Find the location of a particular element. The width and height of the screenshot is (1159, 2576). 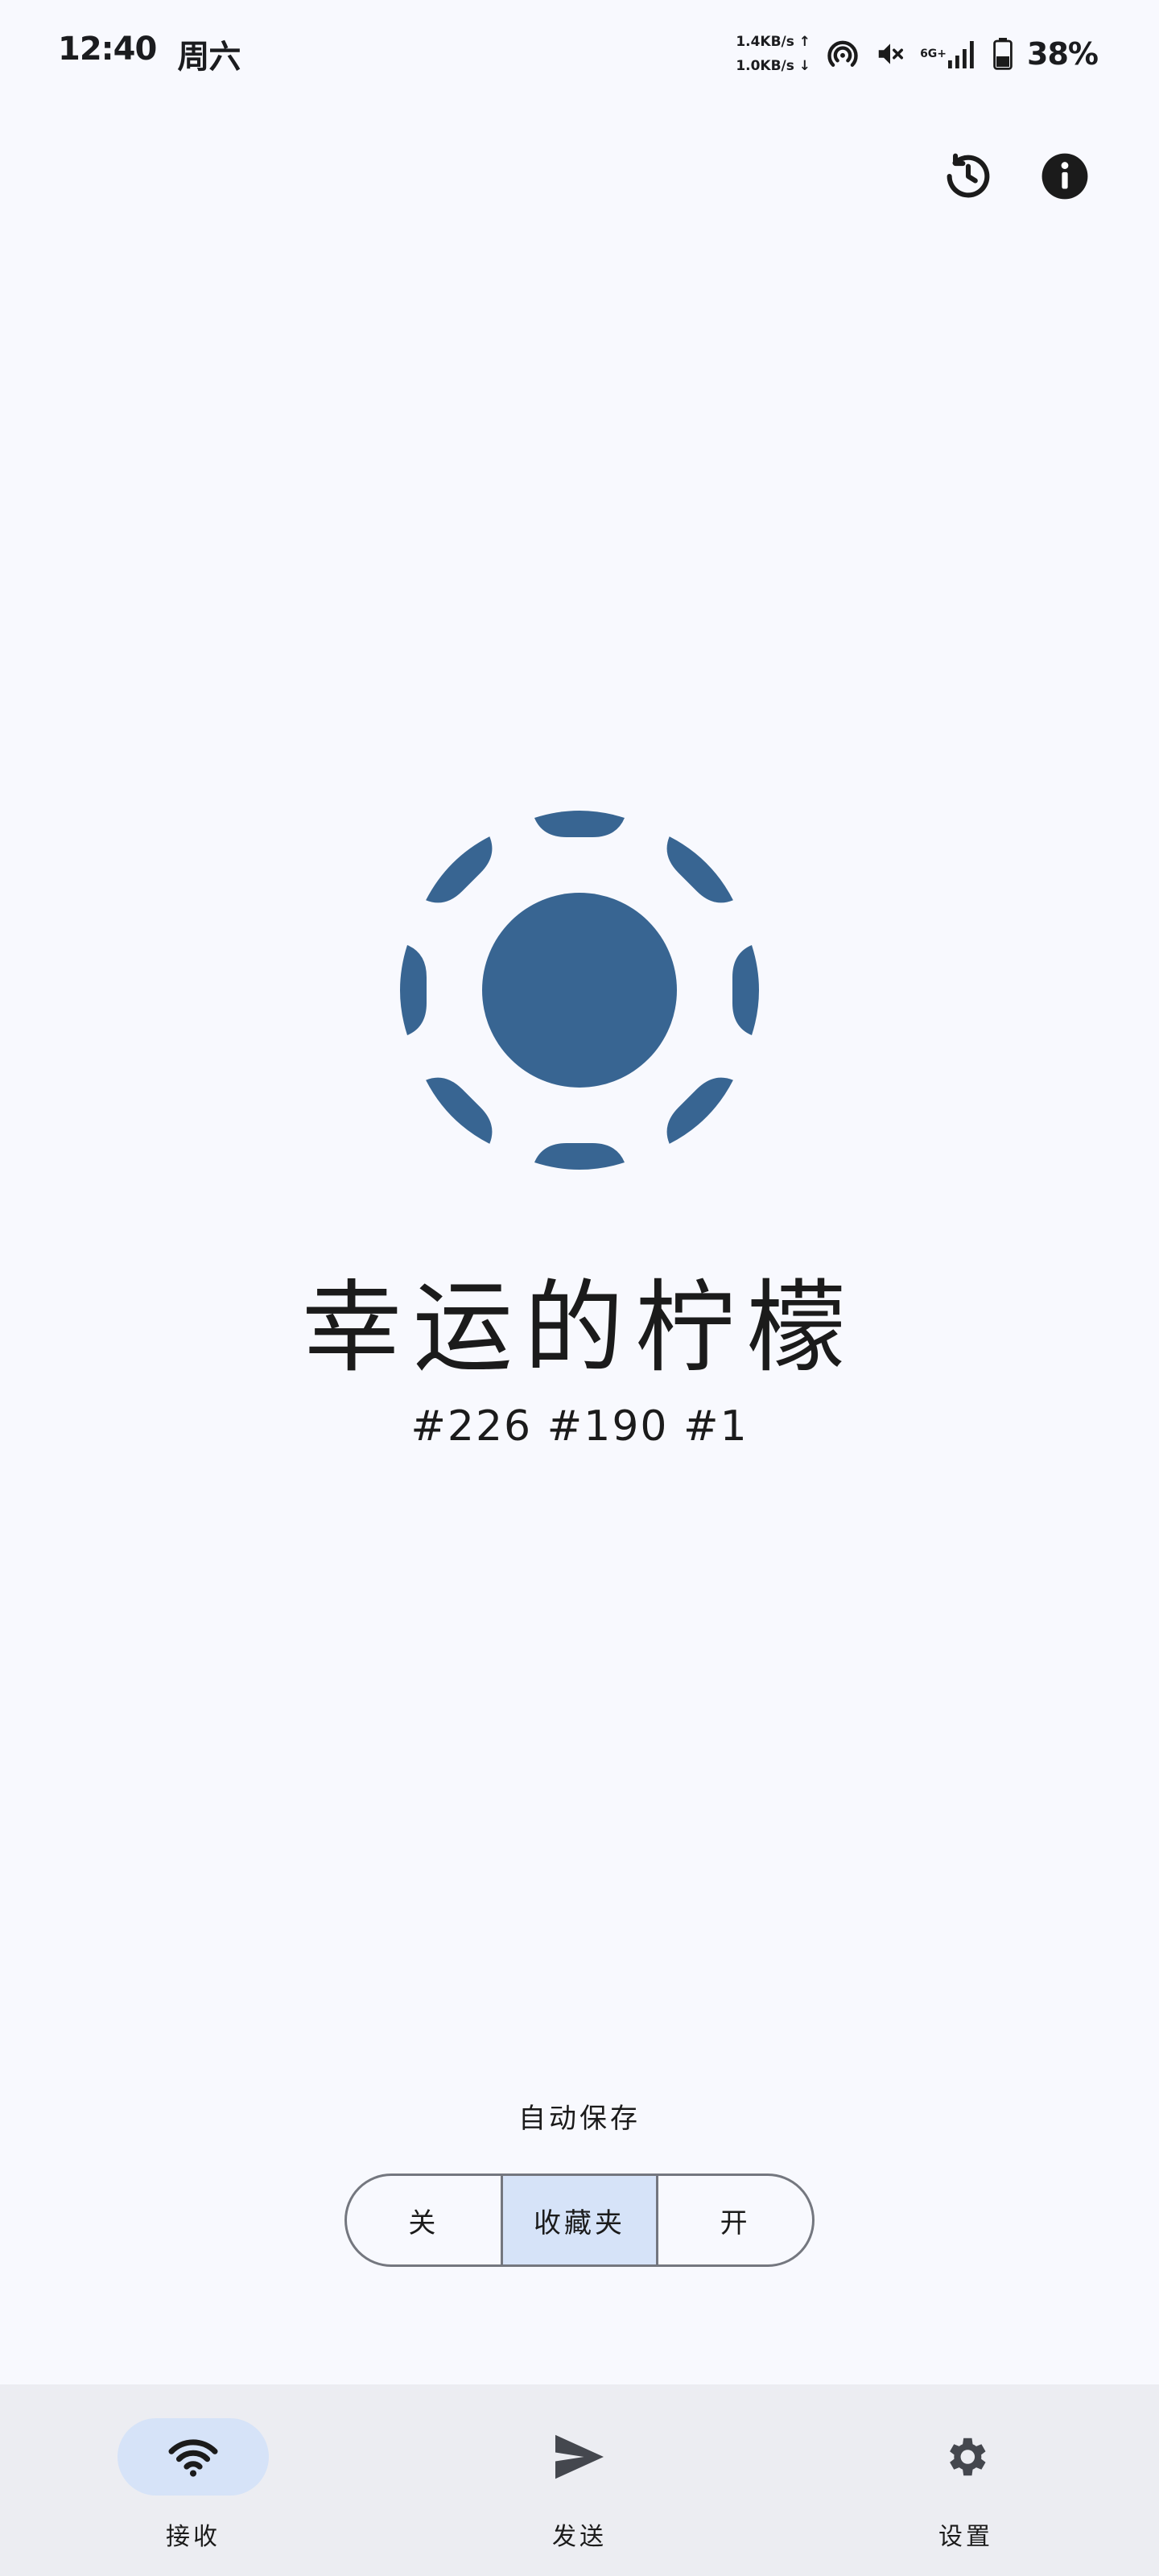

info-icon is located at coordinates (1064, 176).